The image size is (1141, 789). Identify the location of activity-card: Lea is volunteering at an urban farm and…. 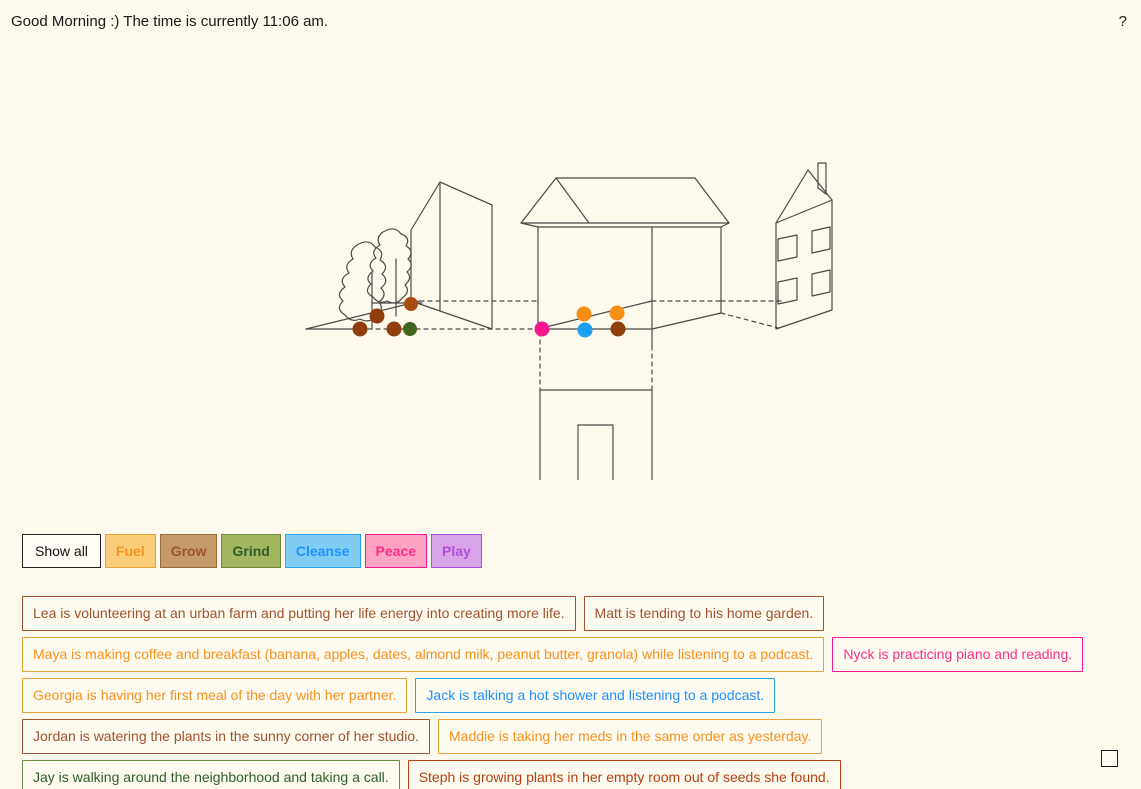
(299, 613).